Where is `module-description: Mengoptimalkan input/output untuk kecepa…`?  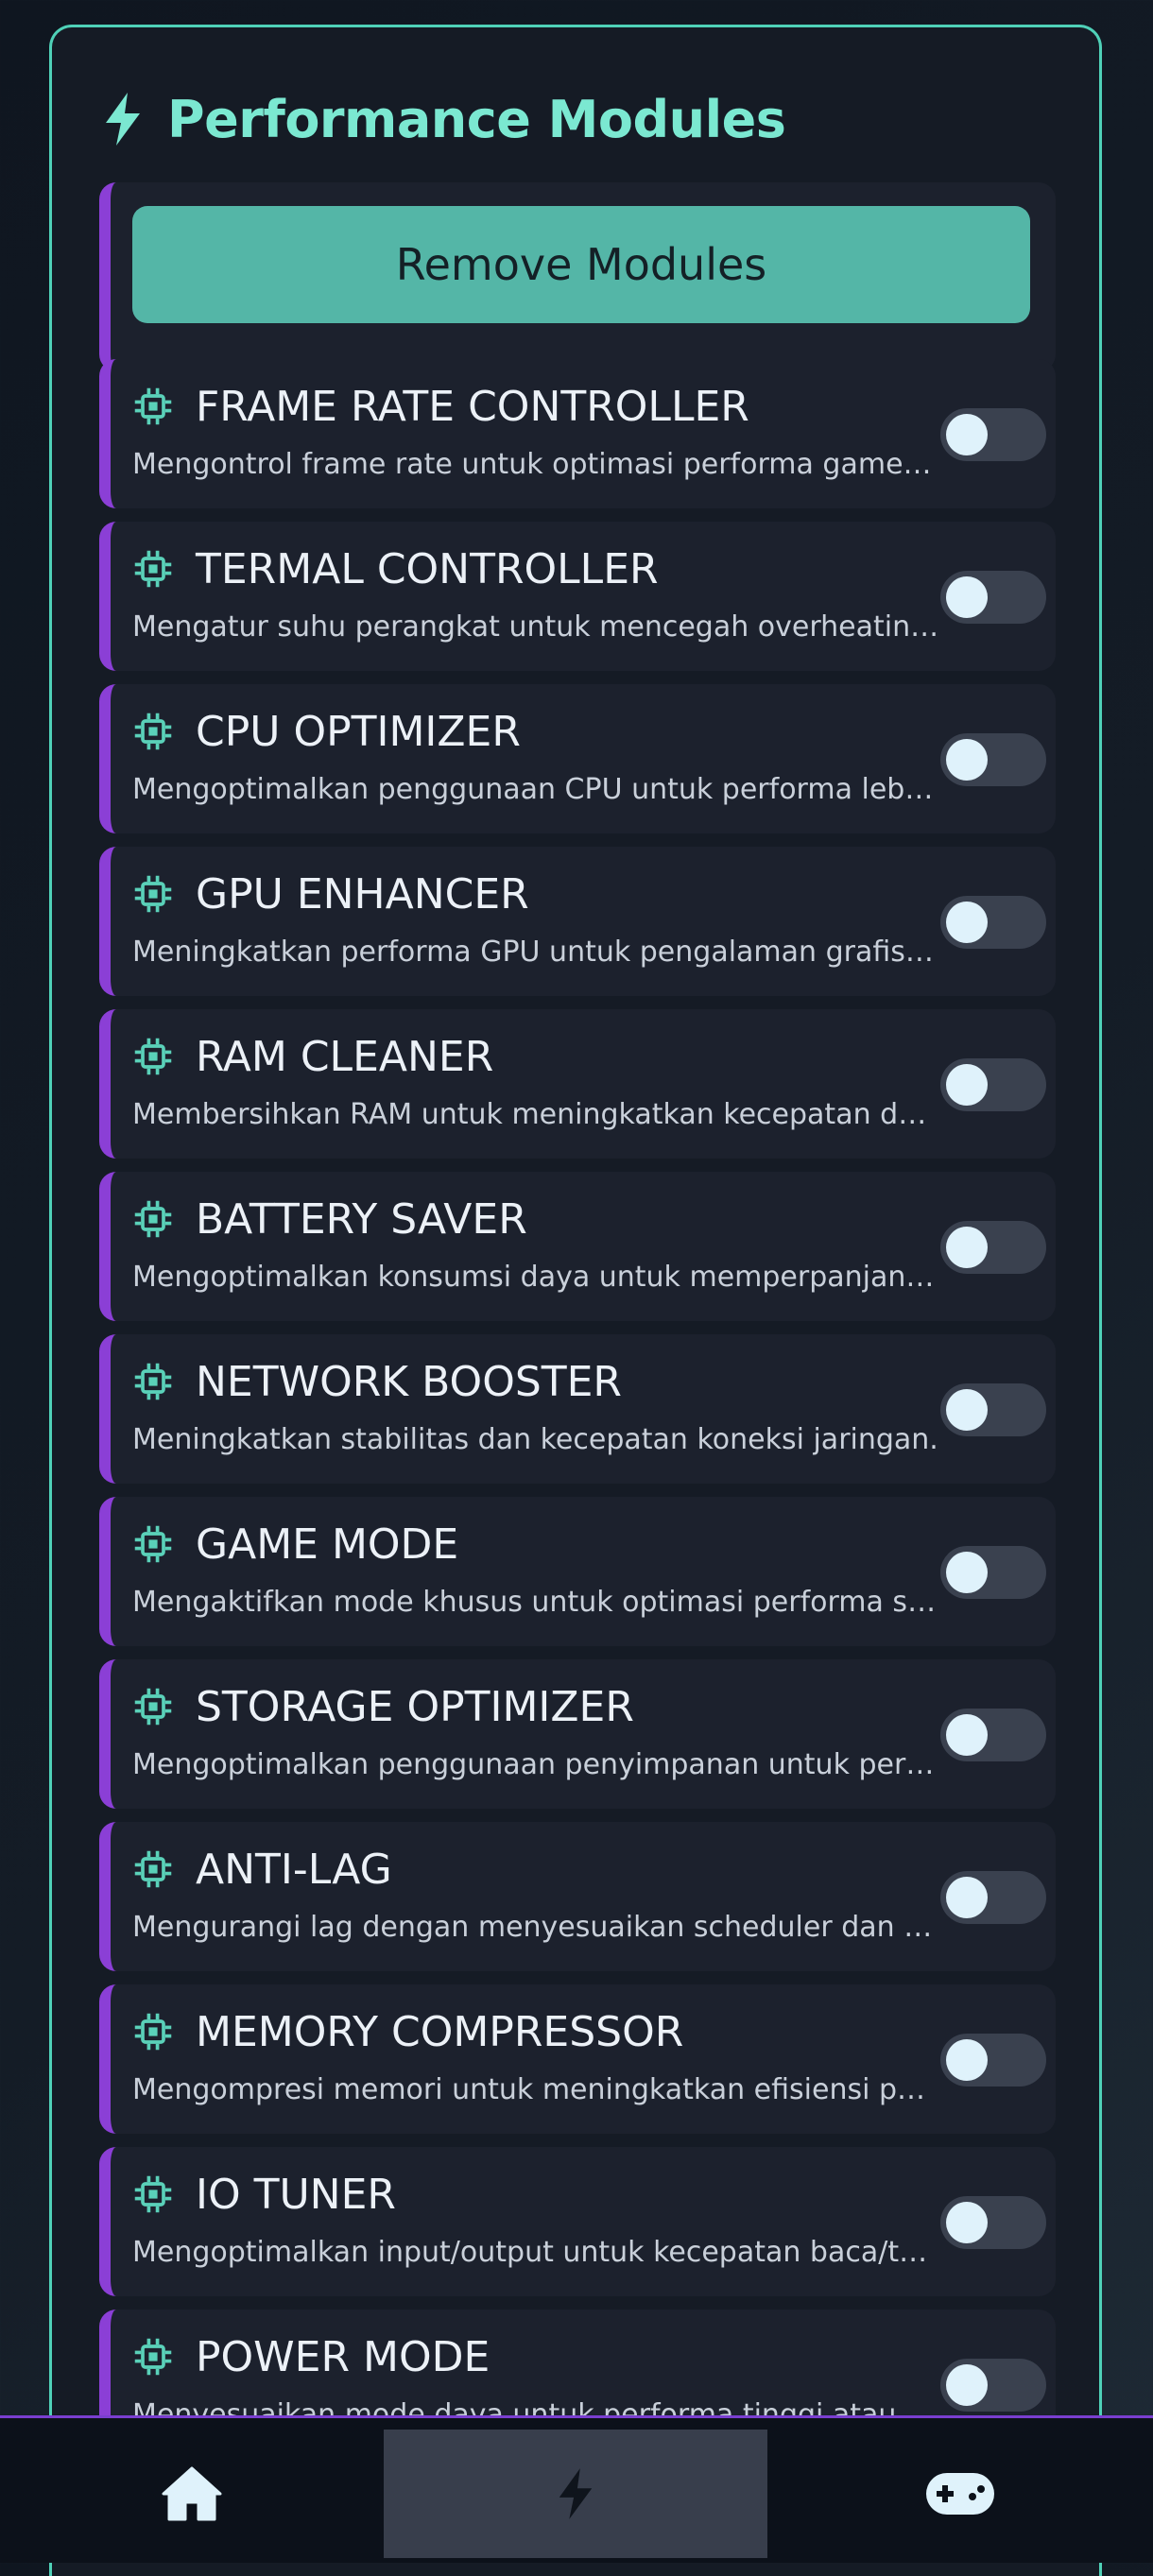
module-description: Mengoptimalkan input/output untuk kecepa… is located at coordinates (536, 2252).